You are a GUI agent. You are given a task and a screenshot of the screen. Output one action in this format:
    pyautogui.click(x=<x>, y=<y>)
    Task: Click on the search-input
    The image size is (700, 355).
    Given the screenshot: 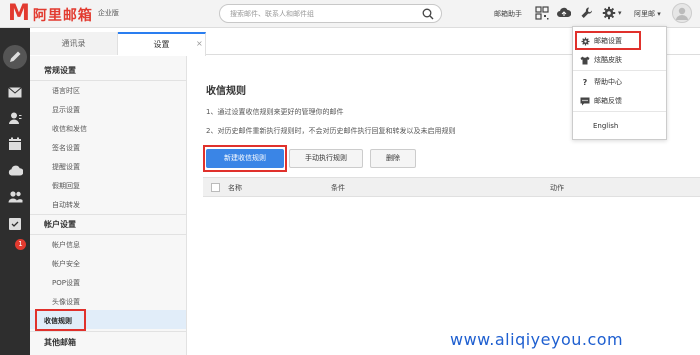 What is the action you would take?
    pyautogui.click(x=325, y=13)
    